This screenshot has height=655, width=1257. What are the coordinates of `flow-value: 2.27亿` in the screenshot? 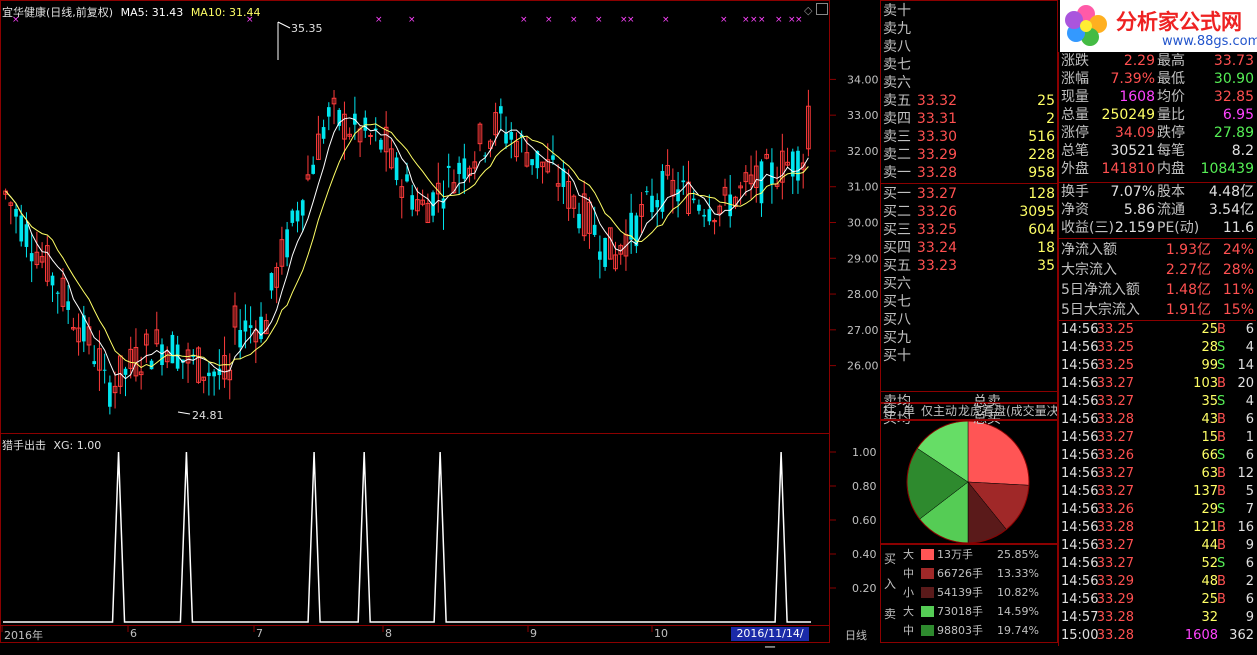 It's located at (1188, 270).